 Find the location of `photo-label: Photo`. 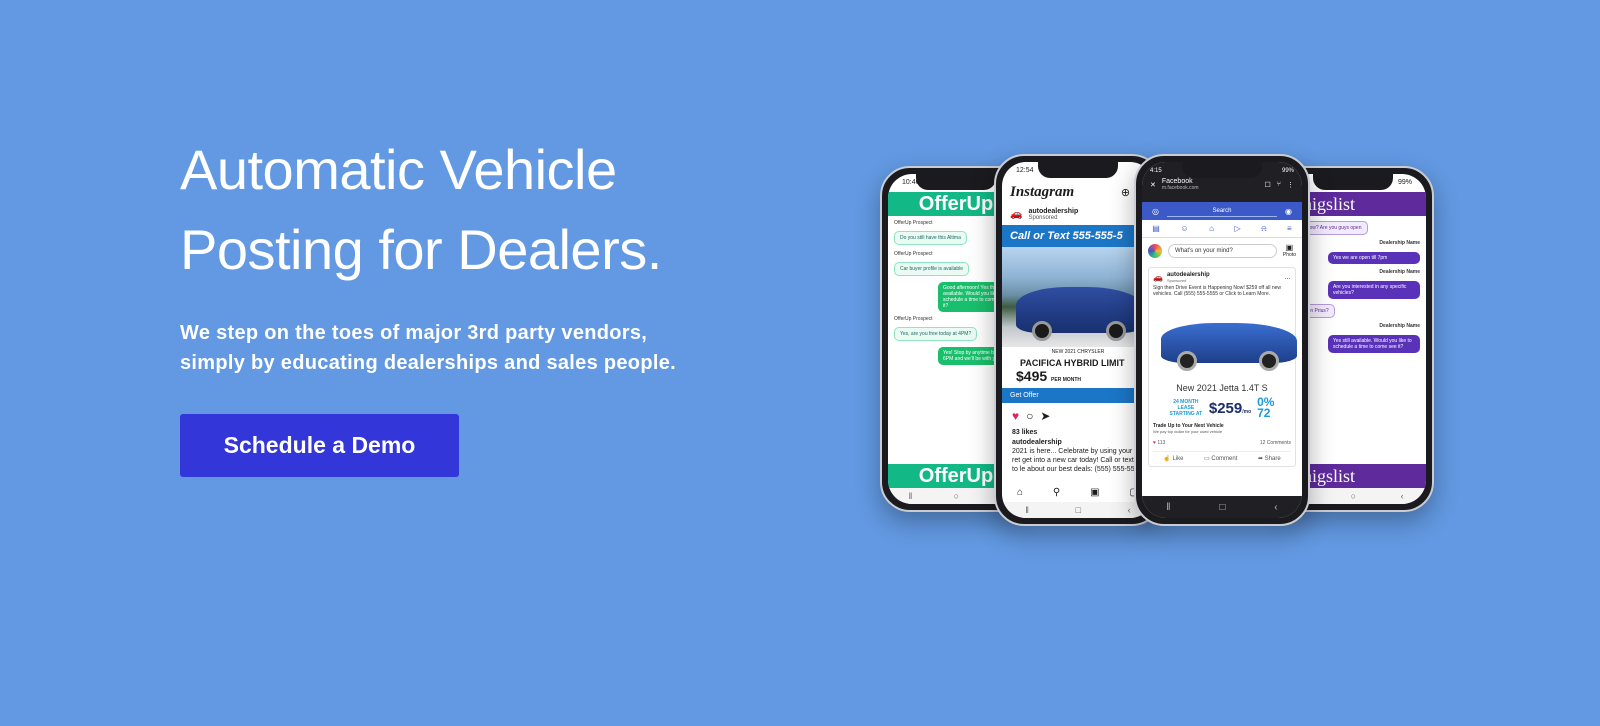

photo-label: Photo is located at coordinates (1289, 255).